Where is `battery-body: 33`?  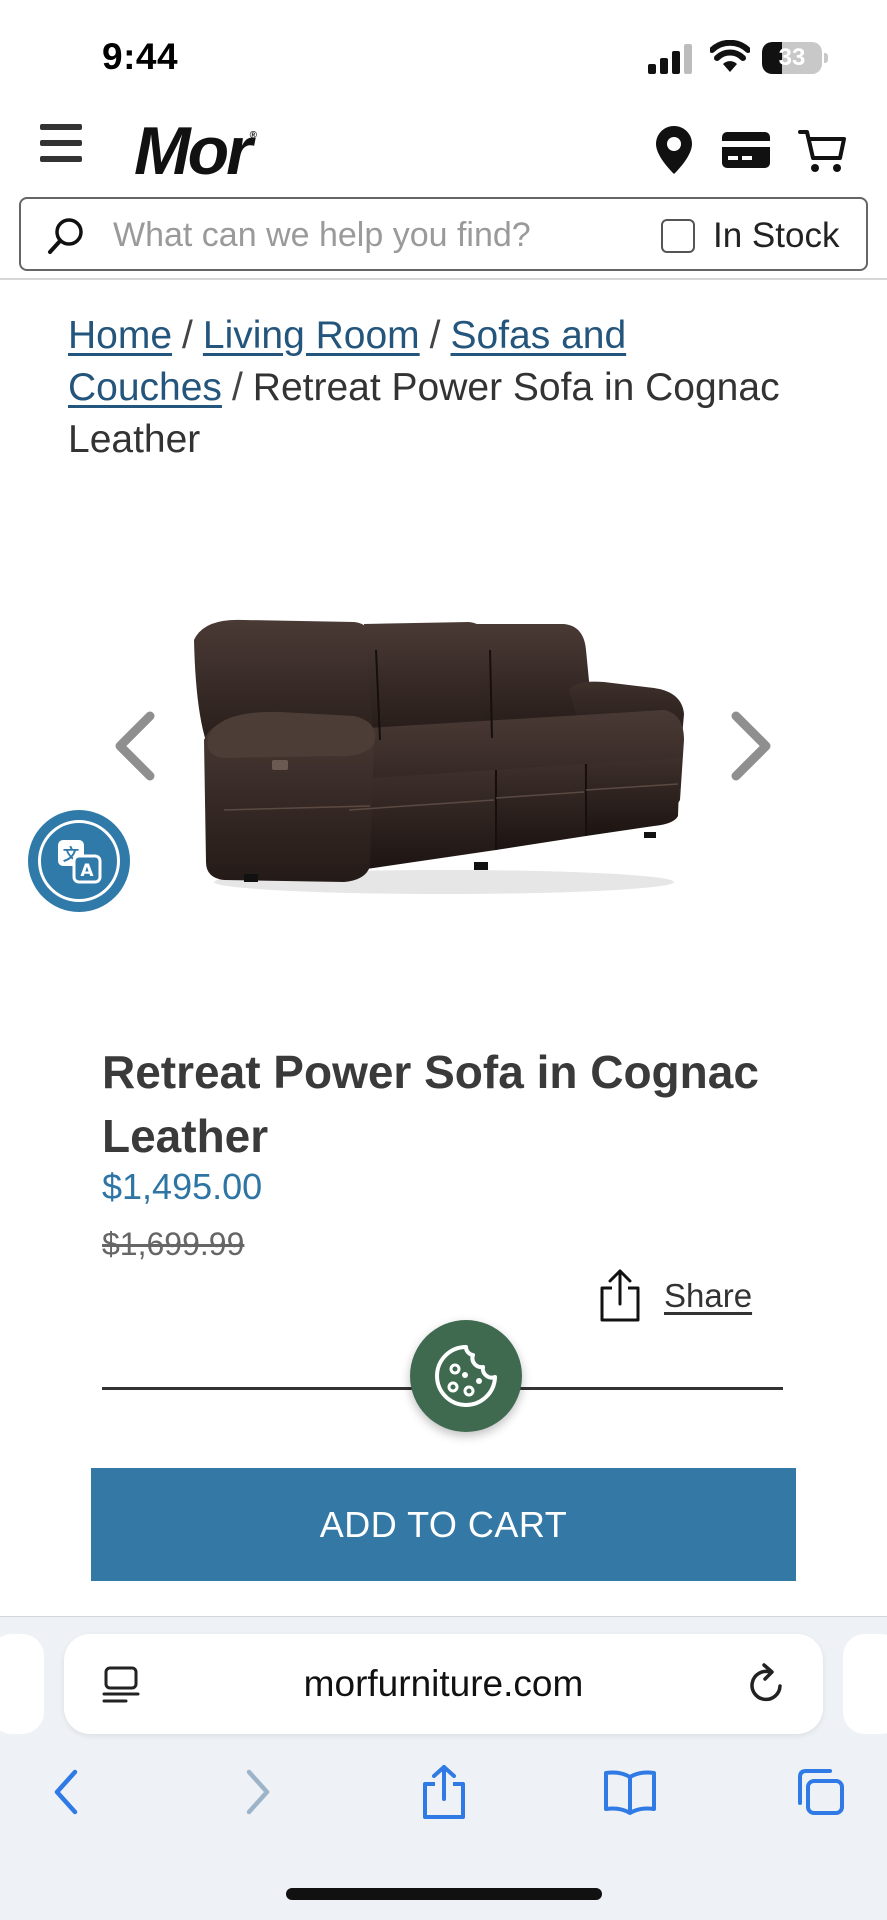 battery-body: 33 is located at coordinates (792, 58).